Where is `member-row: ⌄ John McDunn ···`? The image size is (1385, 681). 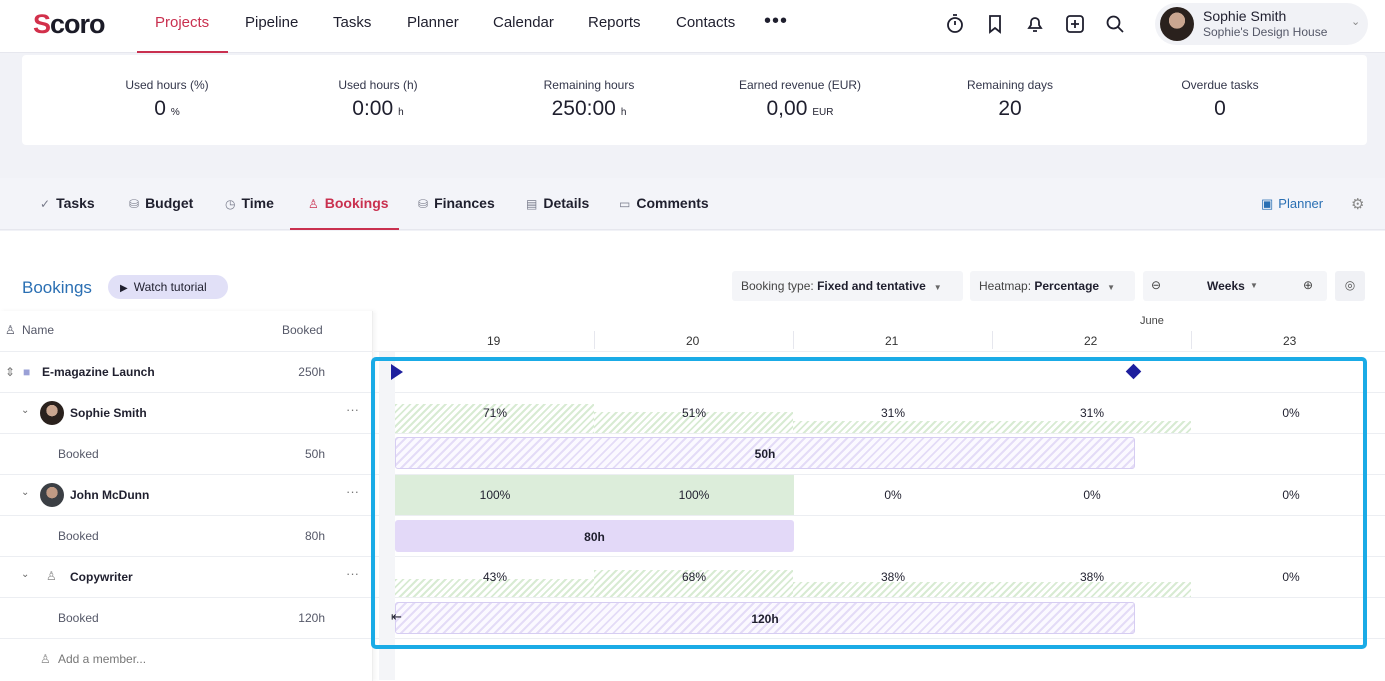
member-row: ⌄ John McDunn ··· is located at coordinates (186, 494).